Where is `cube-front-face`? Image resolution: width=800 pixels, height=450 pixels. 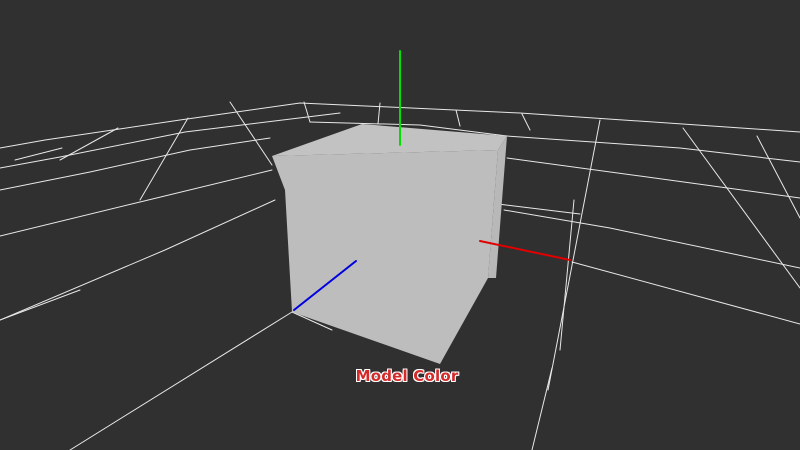 cube-front-face is located at coordinates (385, 257).